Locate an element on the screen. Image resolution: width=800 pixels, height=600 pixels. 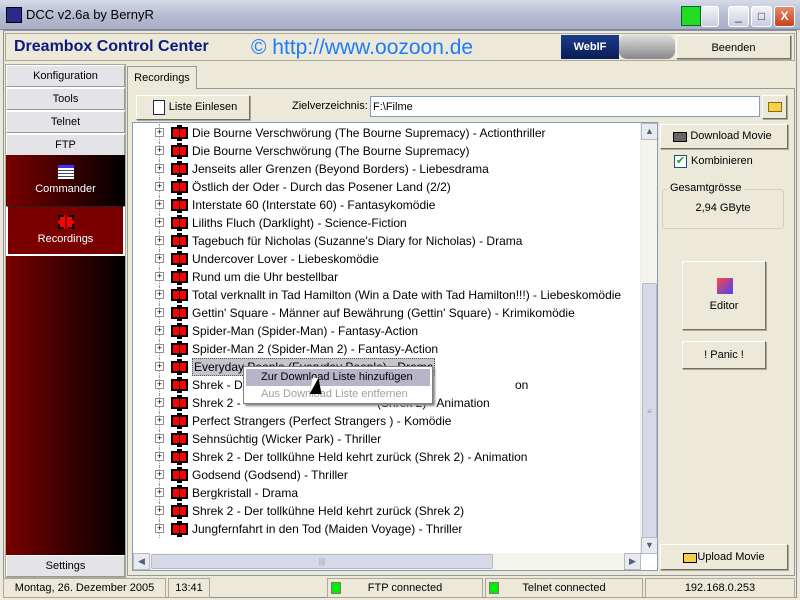
exit-button: Beenden is located at coordinates (733, 47).